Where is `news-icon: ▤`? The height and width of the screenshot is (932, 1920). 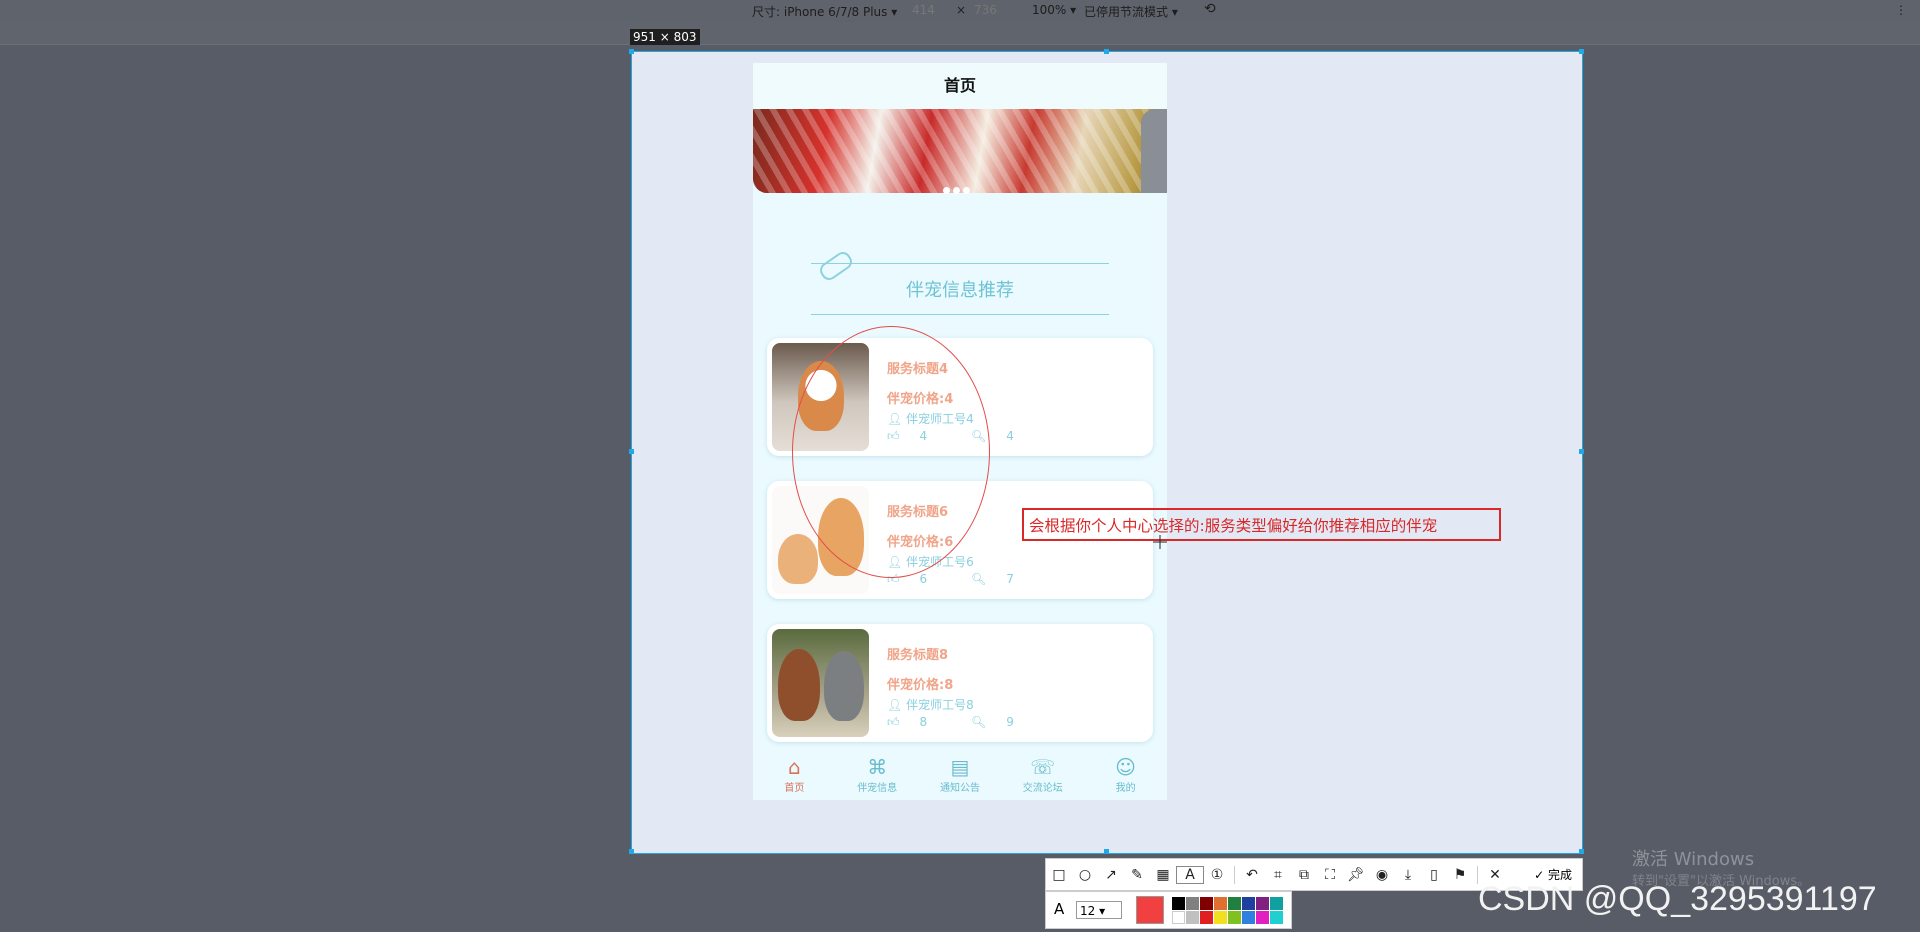
news-icon: ▤ is located at coordinates (960, 767).